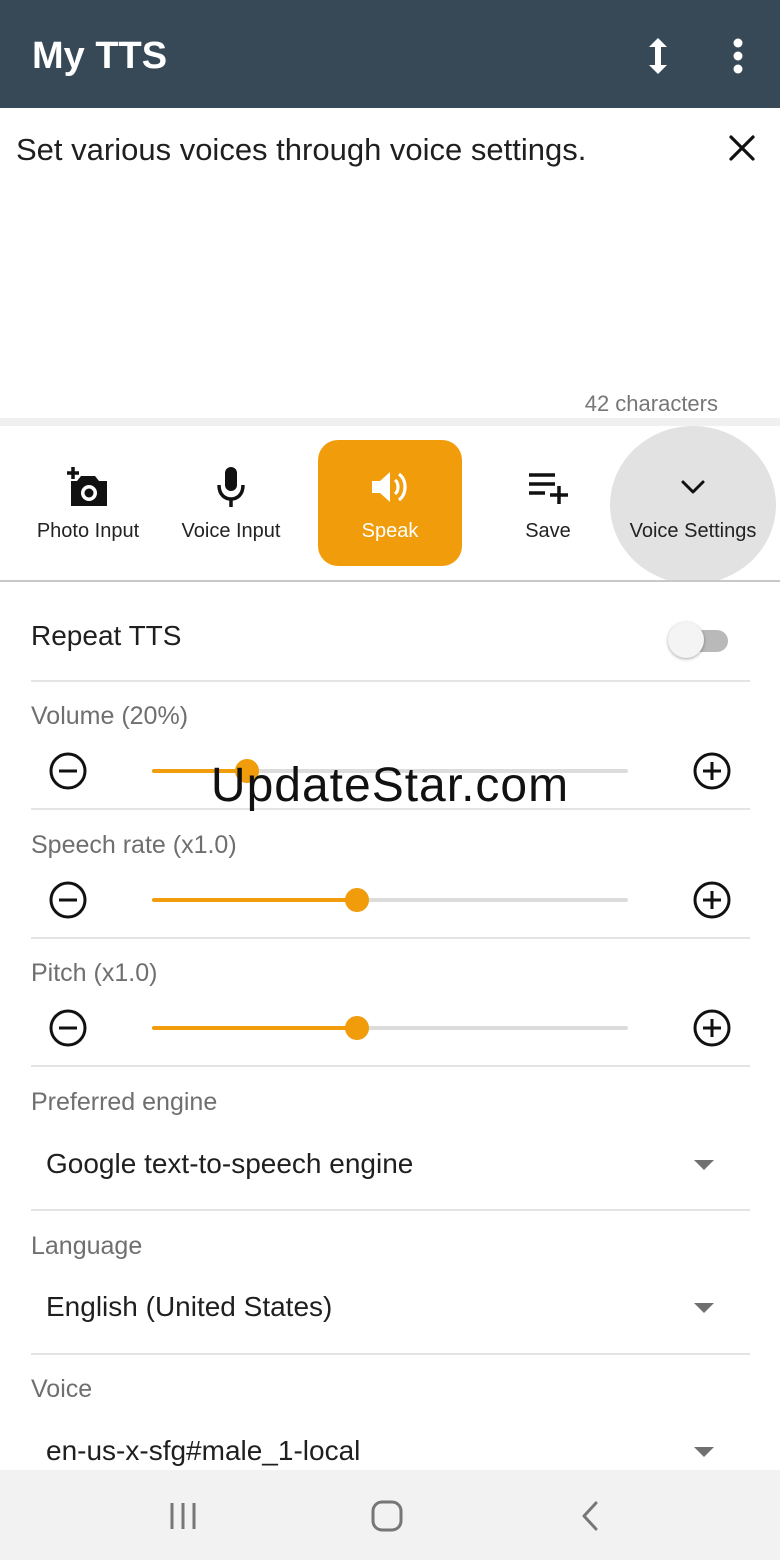 The height and width of the screenshot is (1560, 780). What do you see at coordinates (548, 530) in the screenshot?
I see `save-label: Save` at bounding box center [548, 530].